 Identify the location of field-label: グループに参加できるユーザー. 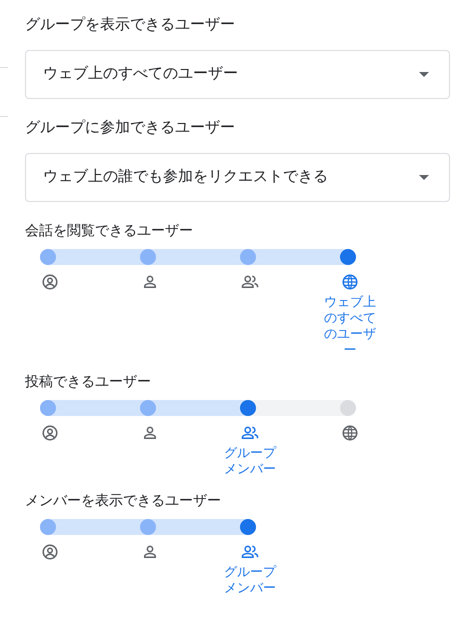
(130, 127).